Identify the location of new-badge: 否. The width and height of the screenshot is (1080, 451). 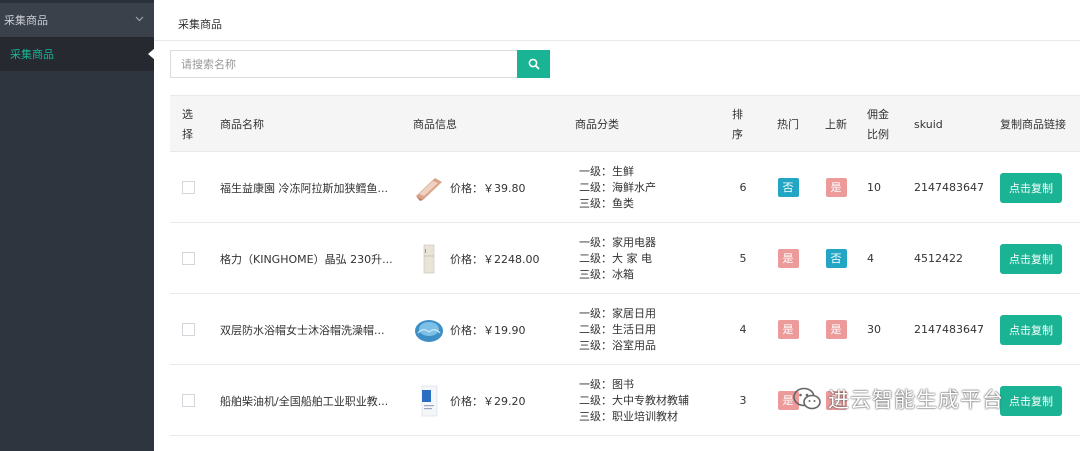
(836, 258).